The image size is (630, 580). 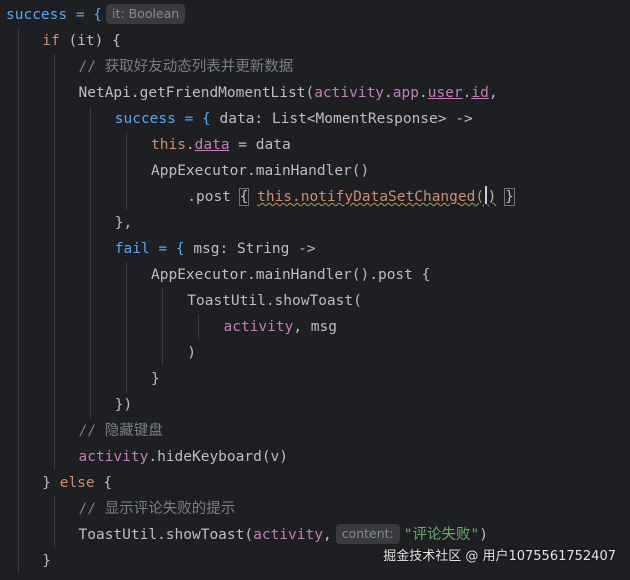 What do you see at coordinates (51, 41) in the screenshot?
I see `code-token: if` at bounding box center [51, 41].